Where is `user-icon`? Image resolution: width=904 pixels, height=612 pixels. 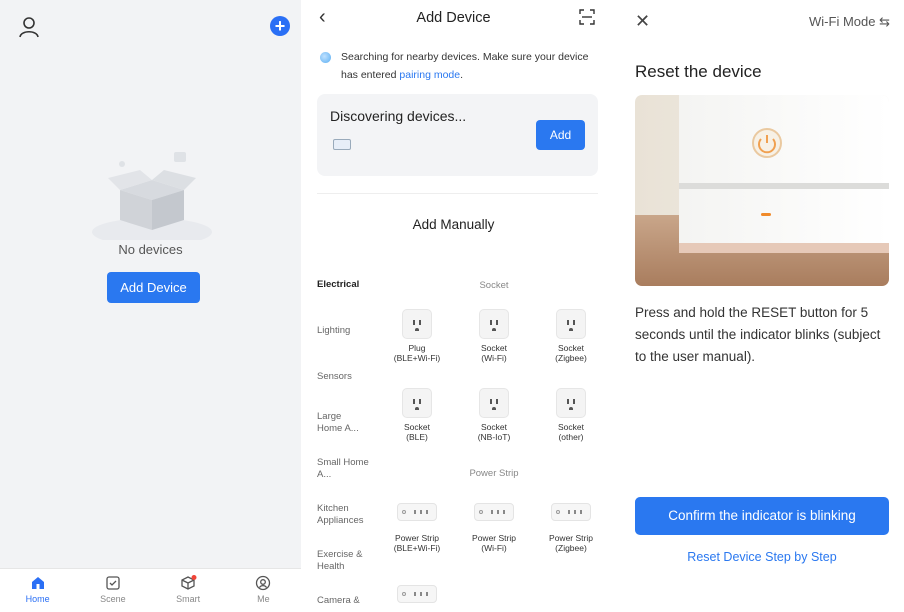
user-icon is located at coordinates (29, 27).